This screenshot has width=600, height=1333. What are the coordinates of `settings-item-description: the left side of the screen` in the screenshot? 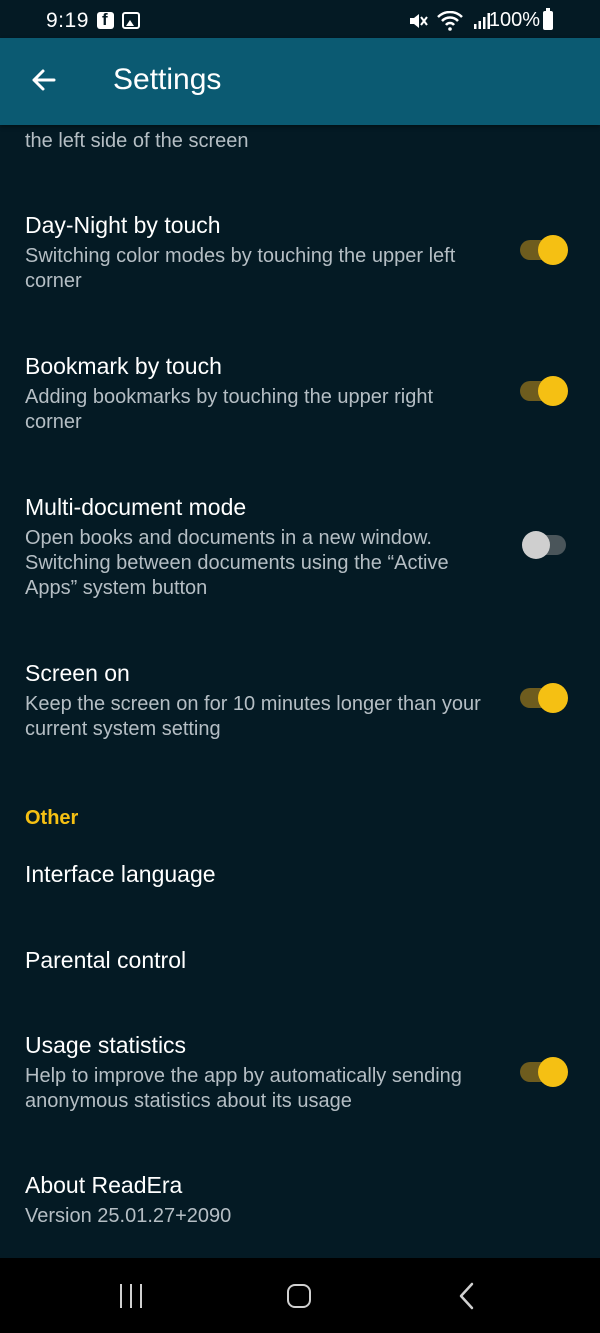 It's located at (137, 141).